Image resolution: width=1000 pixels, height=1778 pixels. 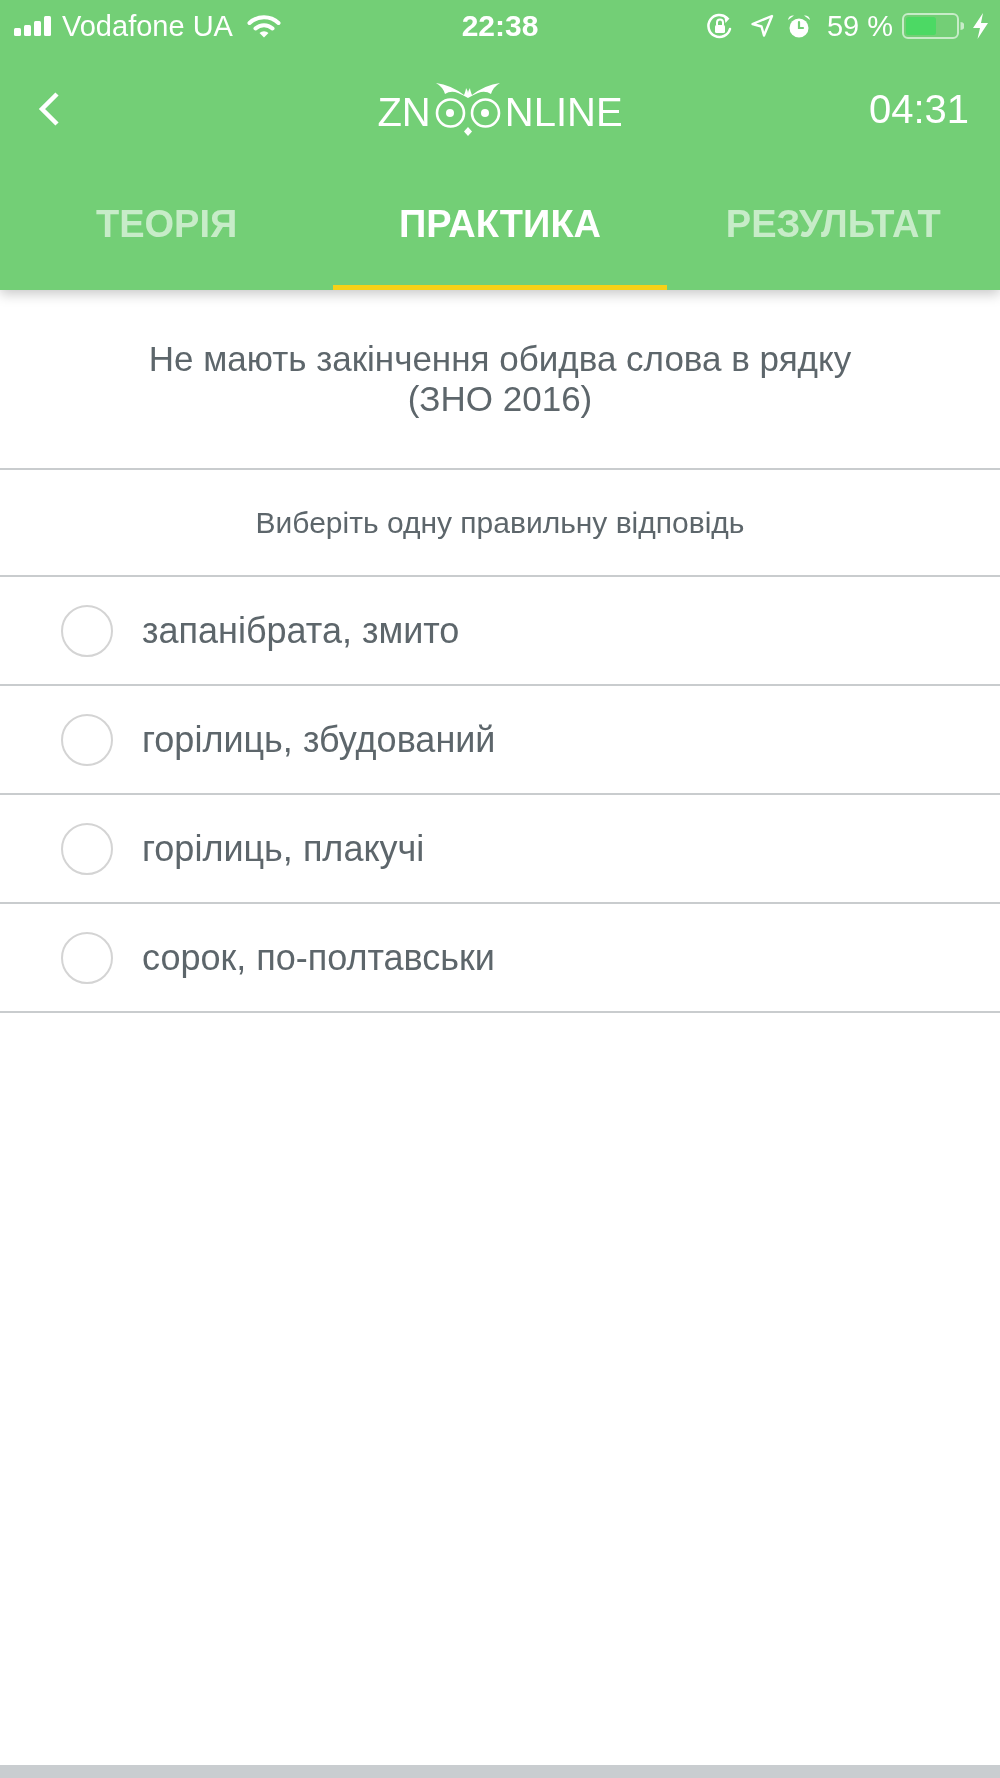 I want to click on rotation-lock-icon, so click(x=719, y=26).